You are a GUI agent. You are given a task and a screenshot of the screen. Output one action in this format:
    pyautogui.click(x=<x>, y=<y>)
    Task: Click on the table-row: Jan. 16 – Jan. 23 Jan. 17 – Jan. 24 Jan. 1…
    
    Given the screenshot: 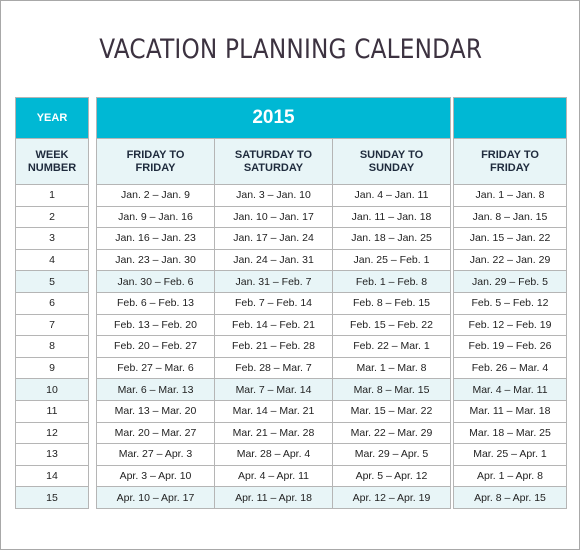 What is the action you would take?
    pyautogui.click(x=273, y=238)
    